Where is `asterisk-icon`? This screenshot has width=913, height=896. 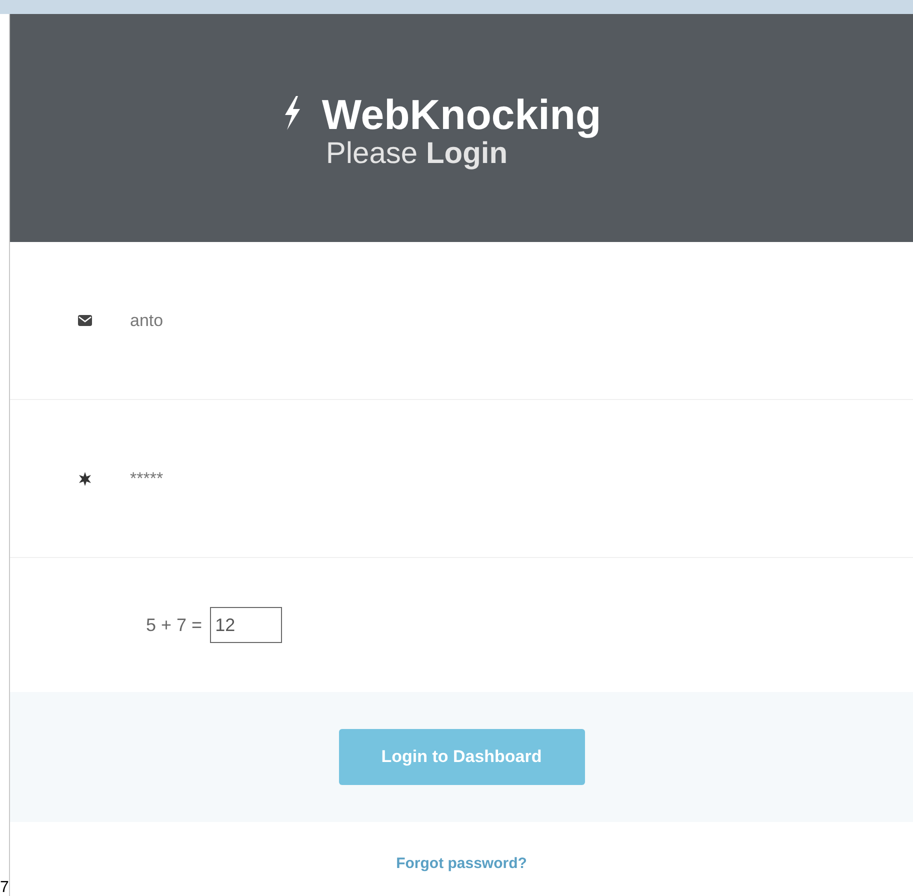
asterisk-icon is located at coordinates (85, 479).